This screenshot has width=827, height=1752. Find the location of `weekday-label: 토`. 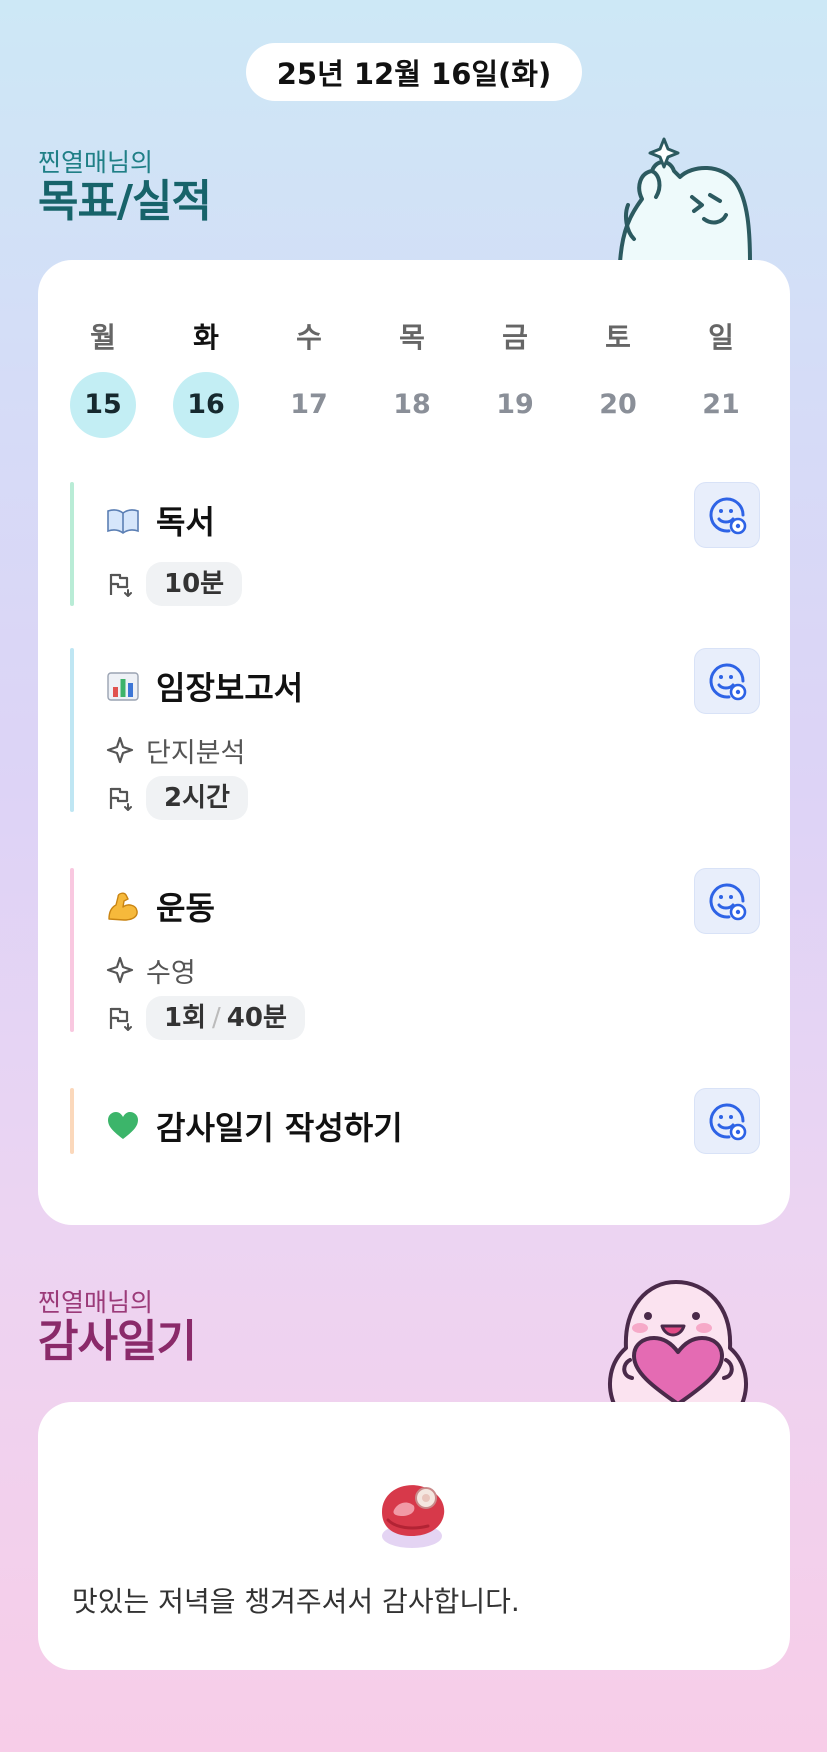

weekday-label: 토 is located at coordinates (618, 337).